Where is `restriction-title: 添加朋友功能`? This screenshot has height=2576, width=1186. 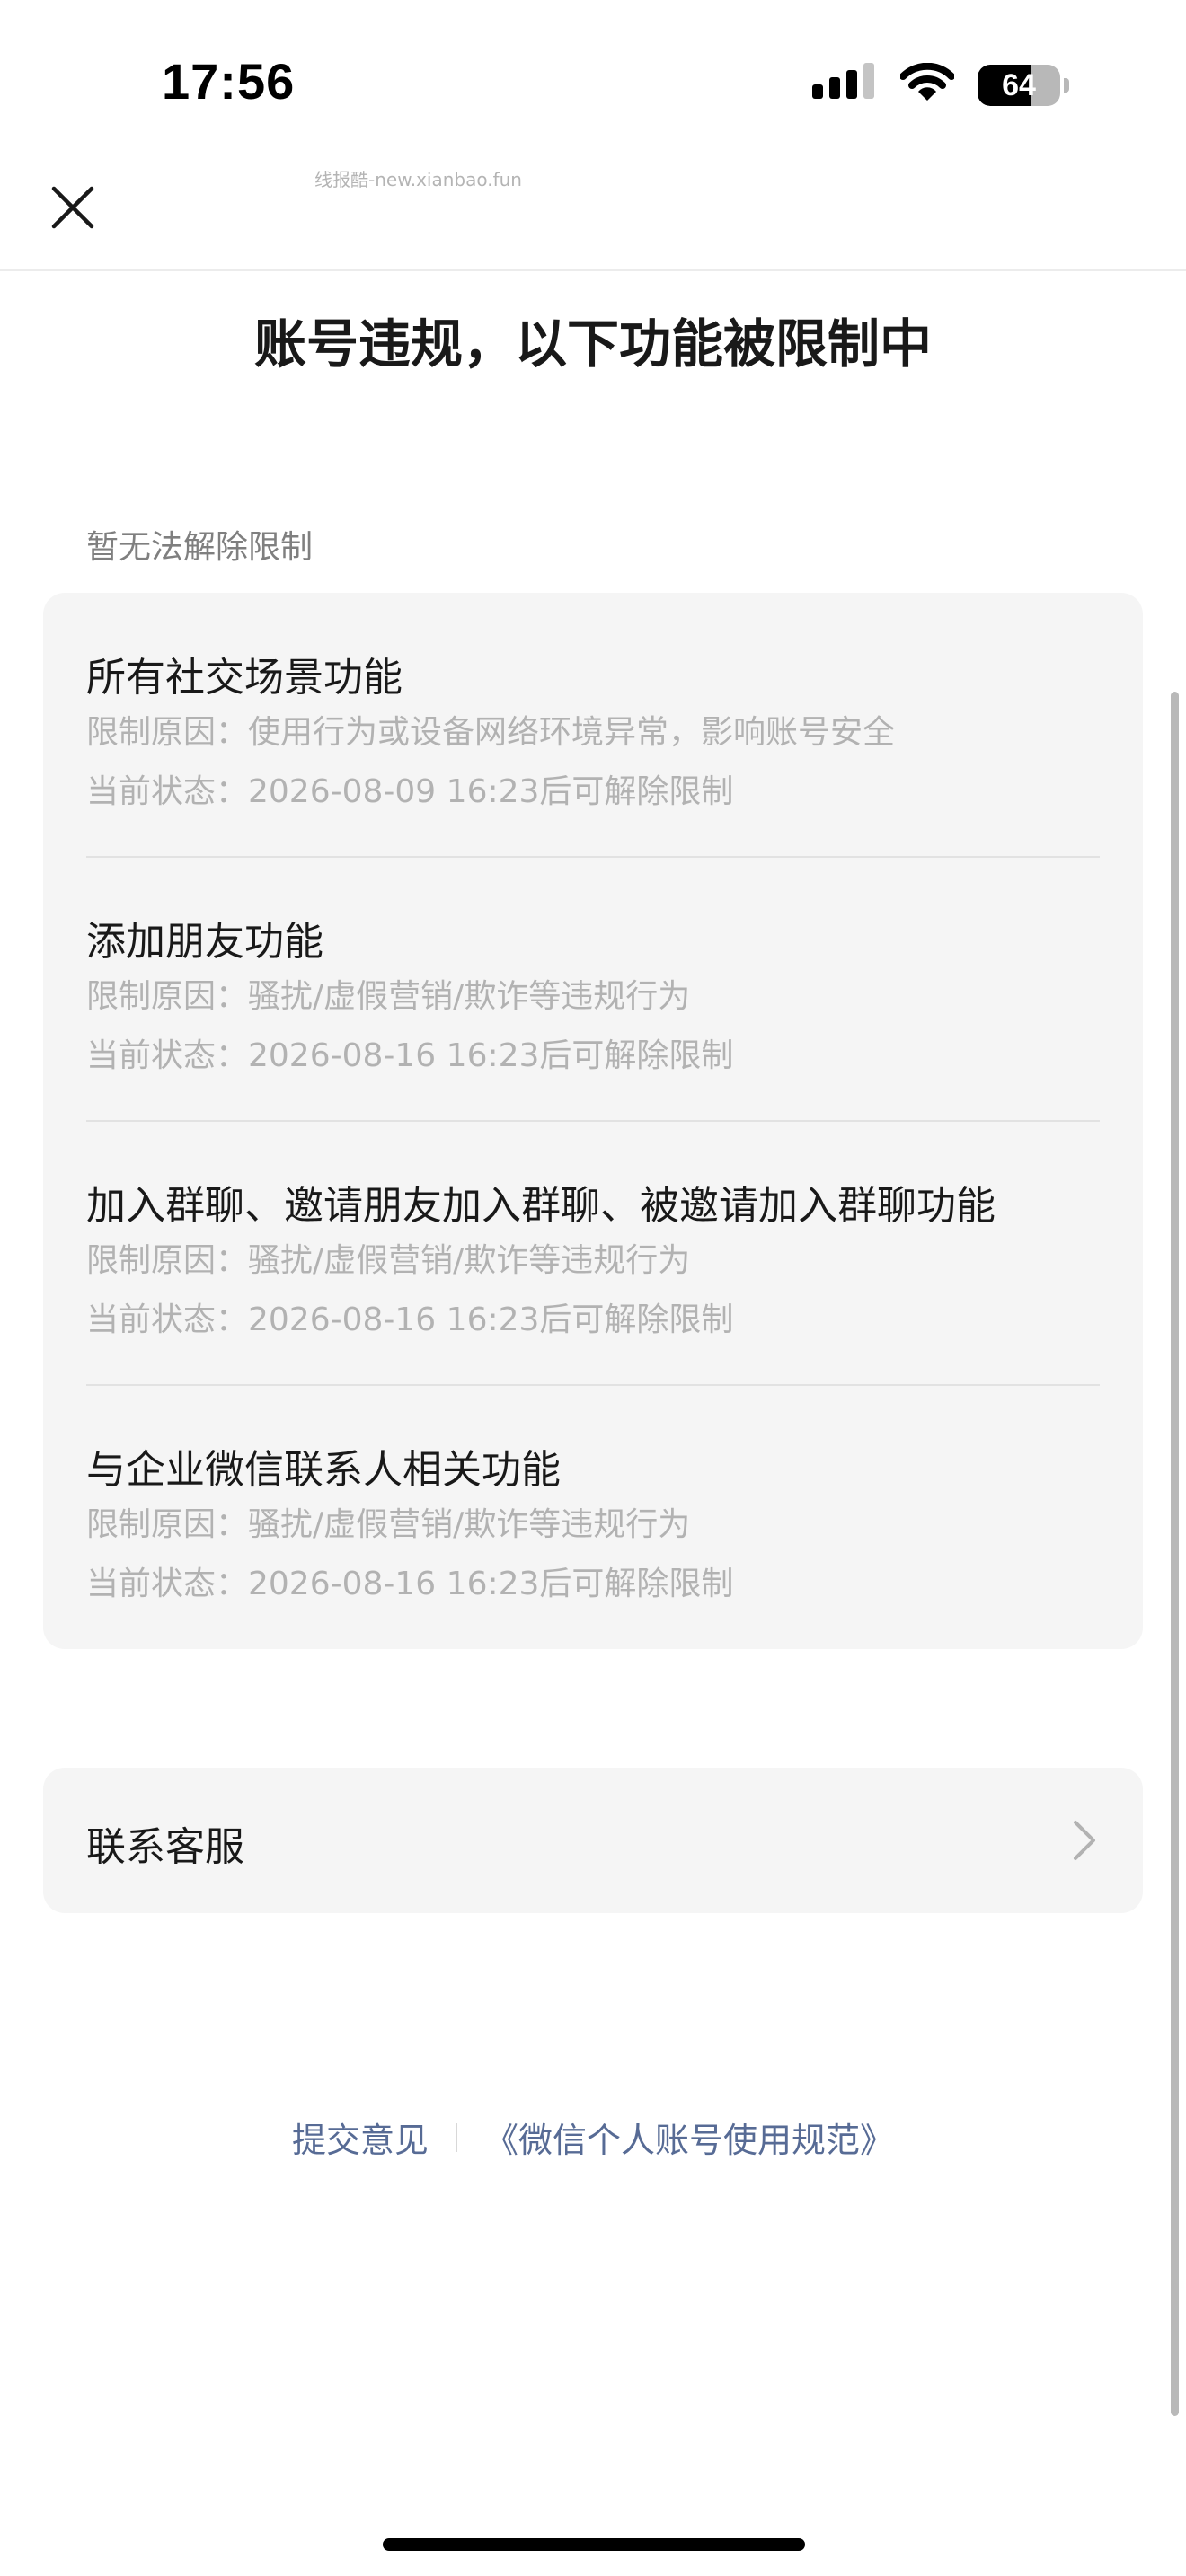
restriction-title: 添加朋友功能 is located at coordinates (204, 942).